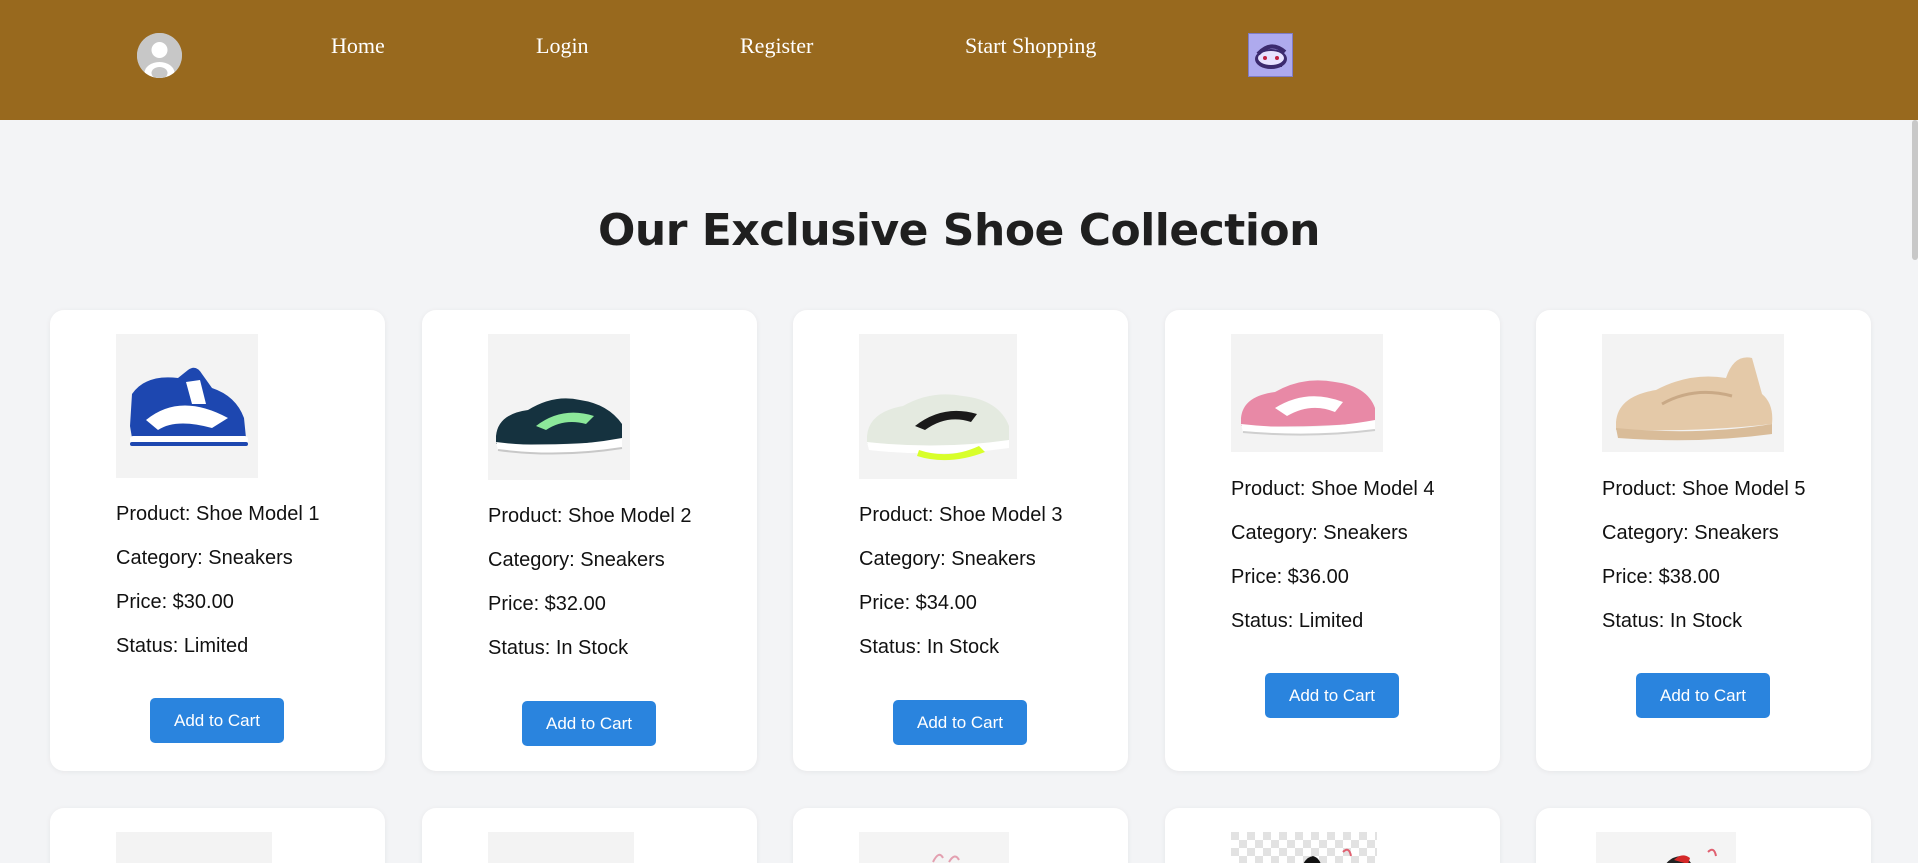 The height and width of the screenshot is (863, 1918). I want to click on product-name: Product: Shoe Model 5, so click(1704, 489).